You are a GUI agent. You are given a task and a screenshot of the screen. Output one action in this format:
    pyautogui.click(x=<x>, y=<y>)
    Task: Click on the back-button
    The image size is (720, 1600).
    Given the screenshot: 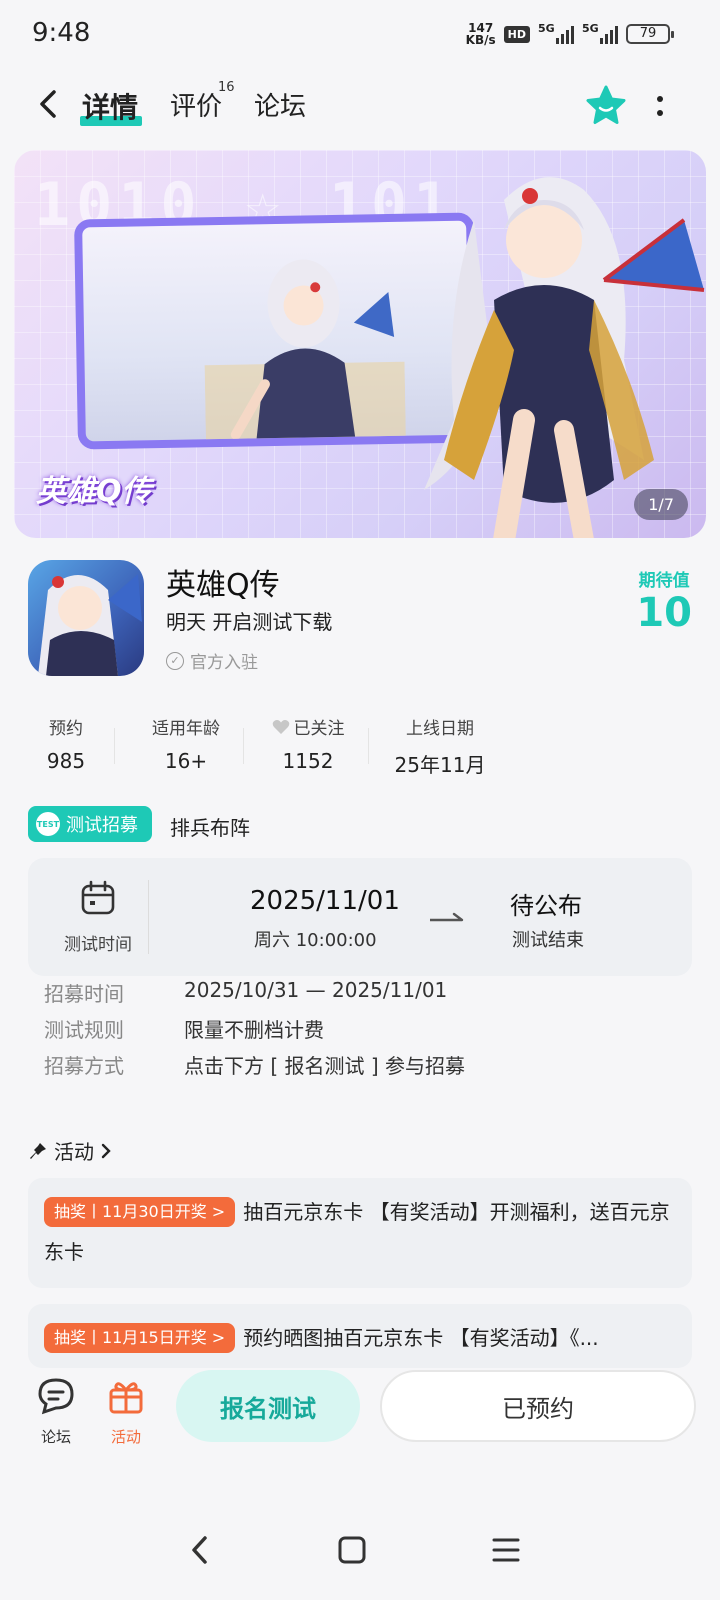 What is the action you would take?
    pyautogui.click(x=48, y=104)
    